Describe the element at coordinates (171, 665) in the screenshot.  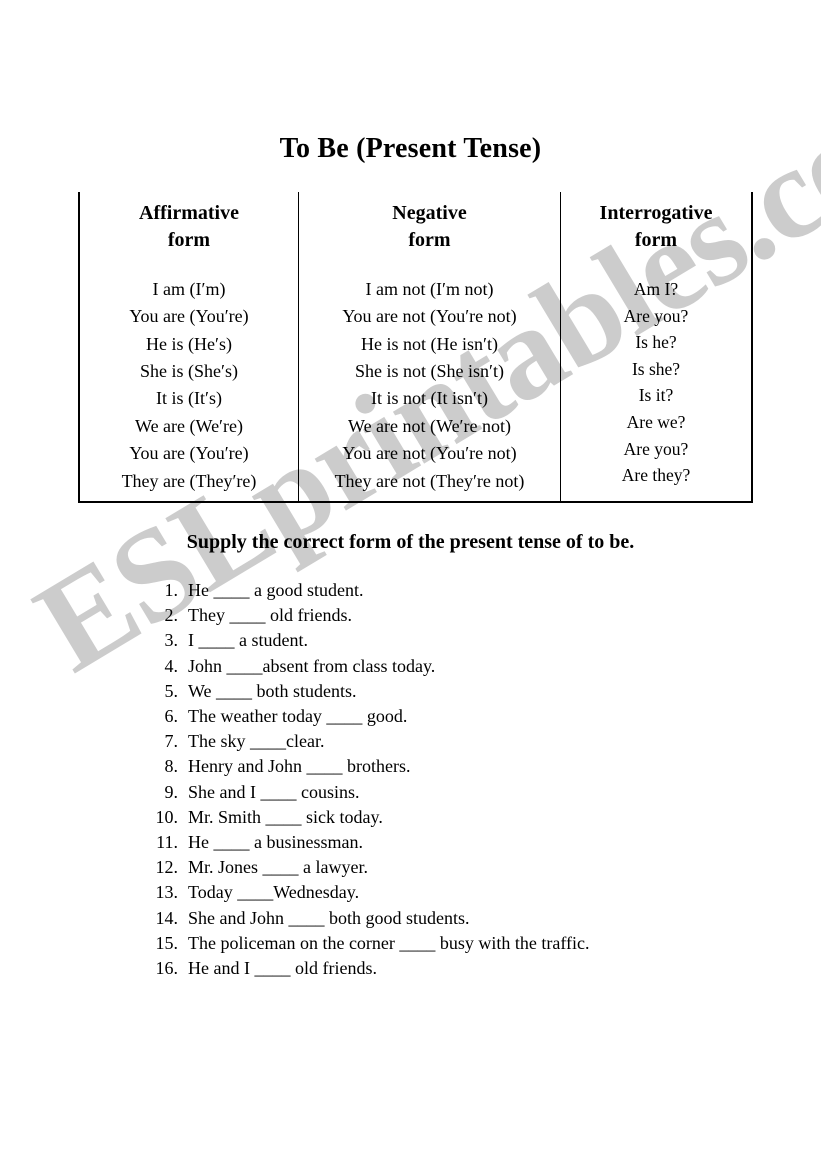
I see `exercise-item-number: 4.` at that location.